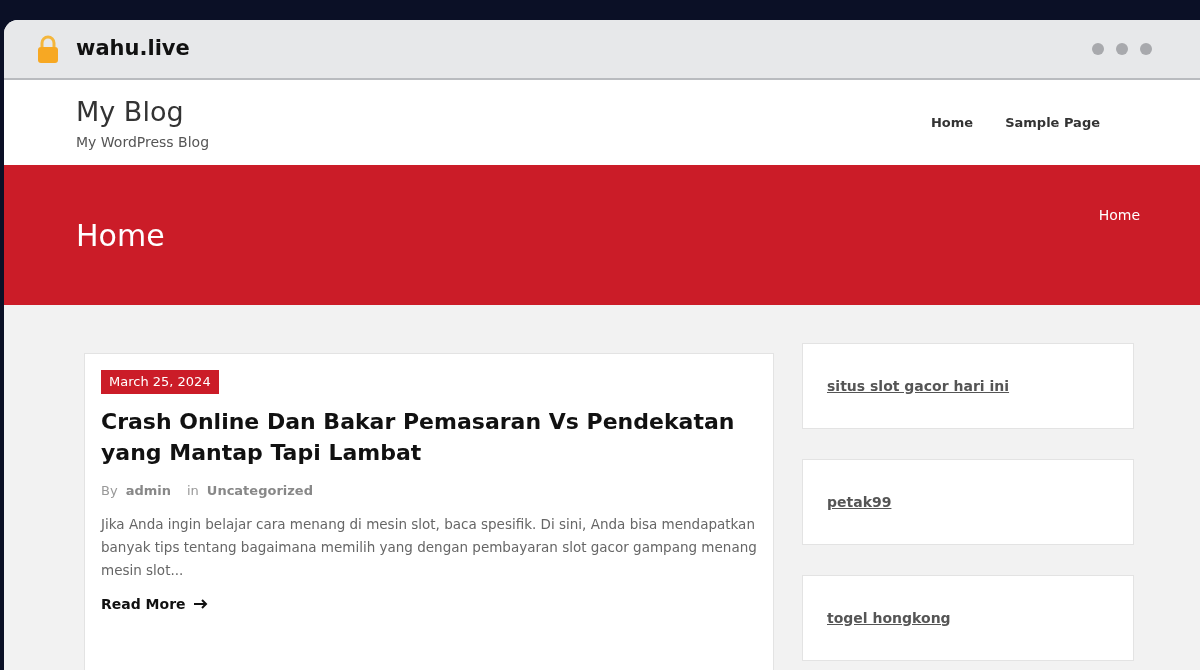 This screenshot has width=1200, height=670. I want to click on nav-link: Sample Page, so click(1052, 122).